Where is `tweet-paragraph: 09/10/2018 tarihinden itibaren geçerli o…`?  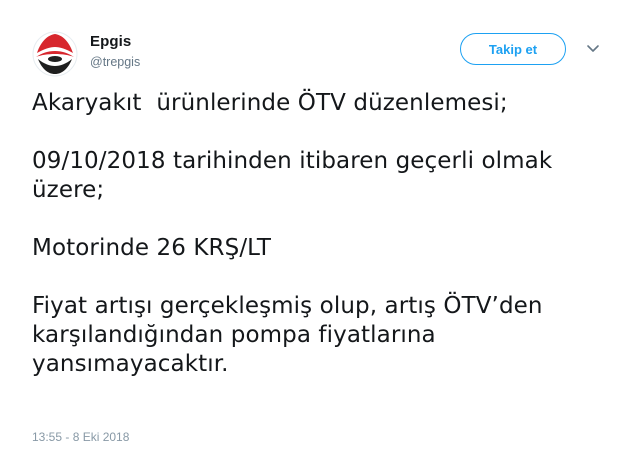
tweet-paragraph: 09/10/2018 tarihinden itibaren geçerli o… is located at coordinates (296, 175).